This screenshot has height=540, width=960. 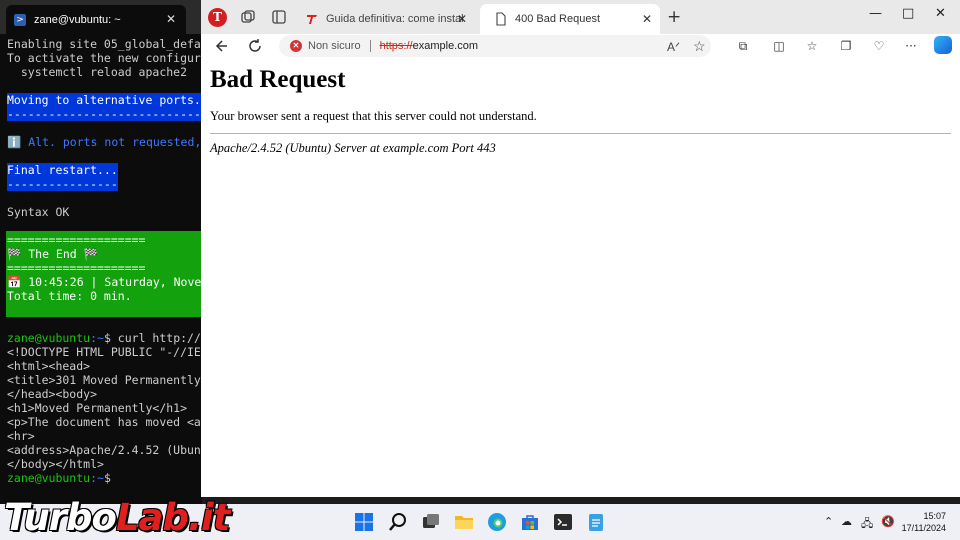 I want to click on terminal-line: 🏁 The End 🏁, so click(x=52, y=254).